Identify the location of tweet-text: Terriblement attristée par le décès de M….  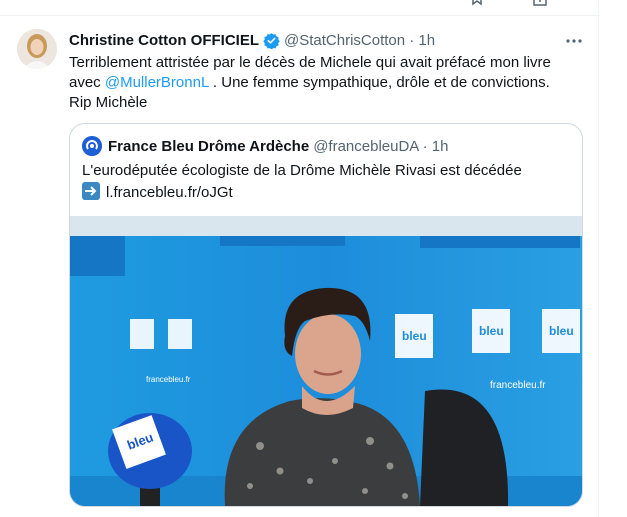
(326, 83).